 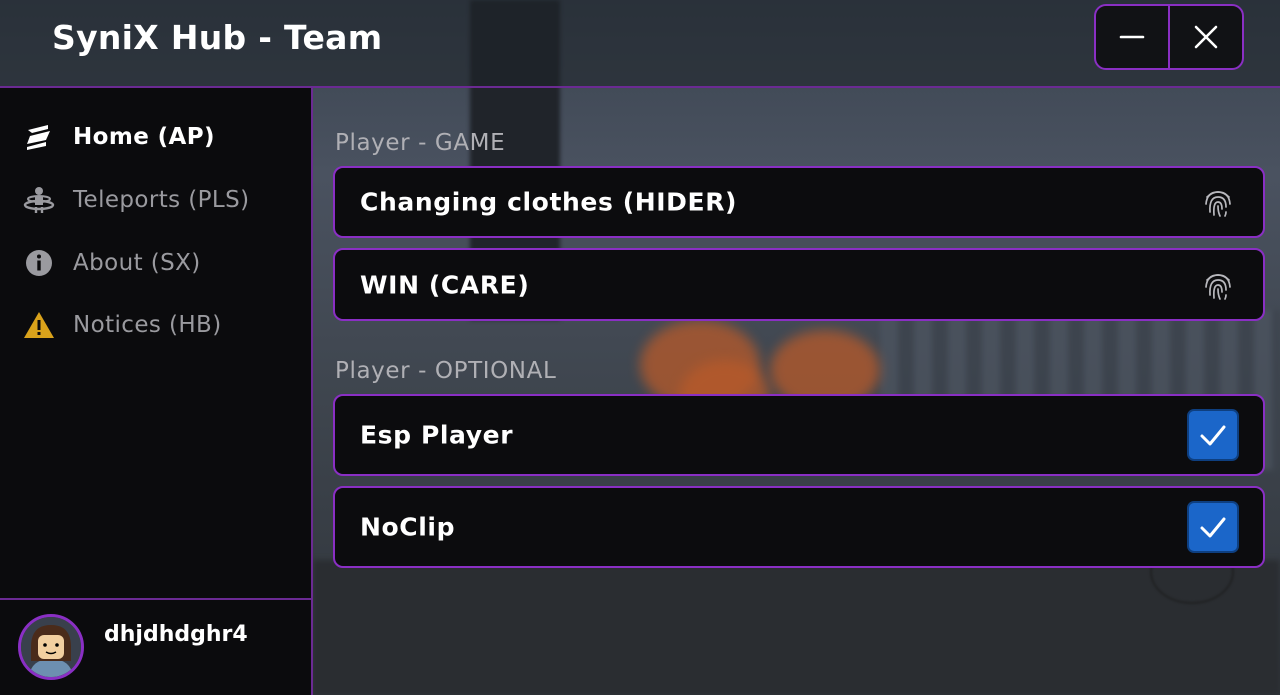 What do you see at coordinates (51, 647) in the screenshot?
I see `avatar` at bounding box center [51, 647].